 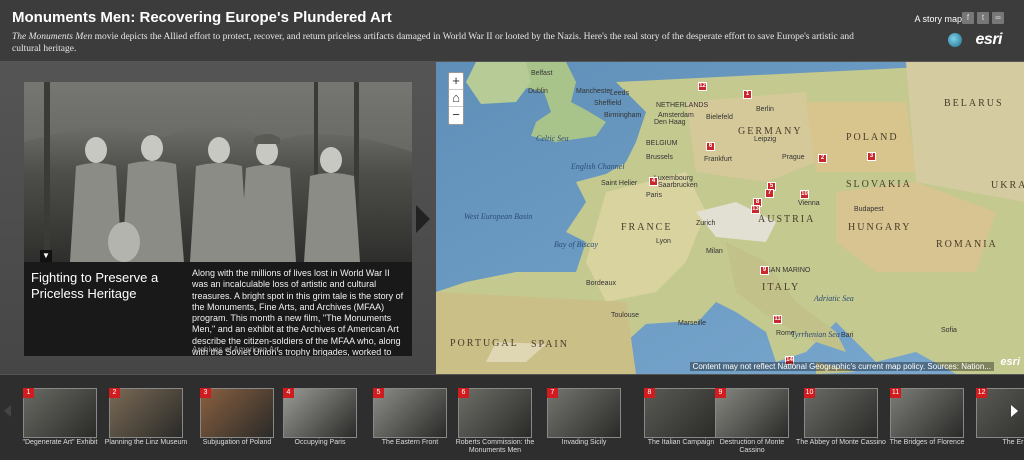 What do you see at coordinates (841, 442) in the screenshot?
I see `thumb-label: The Abbey of Monte Cassino` at bounding box center [841, 442].